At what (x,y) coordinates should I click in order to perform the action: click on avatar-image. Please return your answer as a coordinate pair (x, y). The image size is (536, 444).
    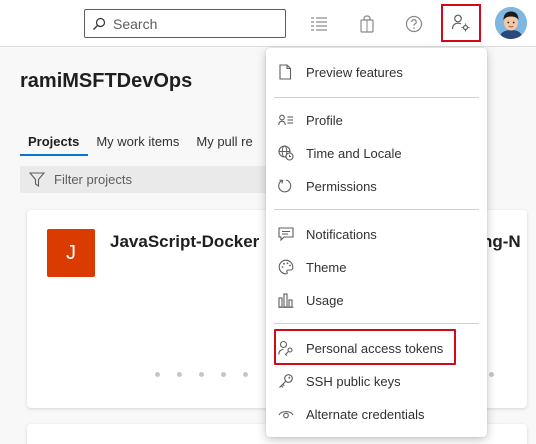
    Looking at the image, I should click on (511, 23).